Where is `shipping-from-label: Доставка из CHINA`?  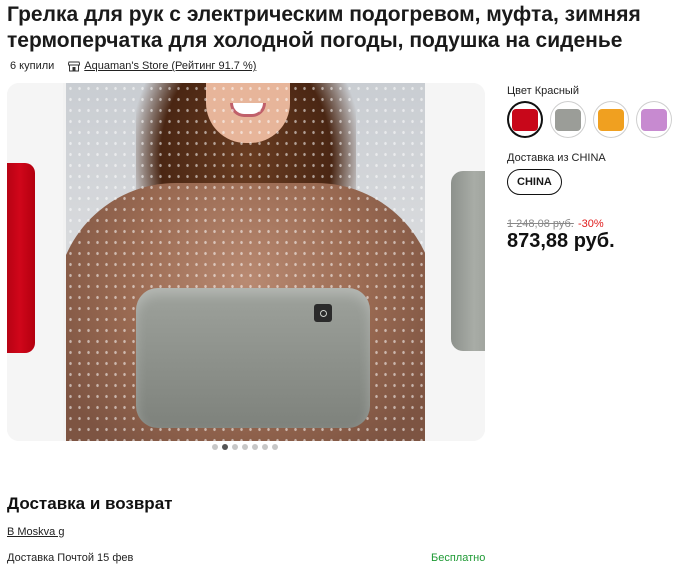
shipping-from-label: Доставка из CHINA is located at coordinates (556, 158).